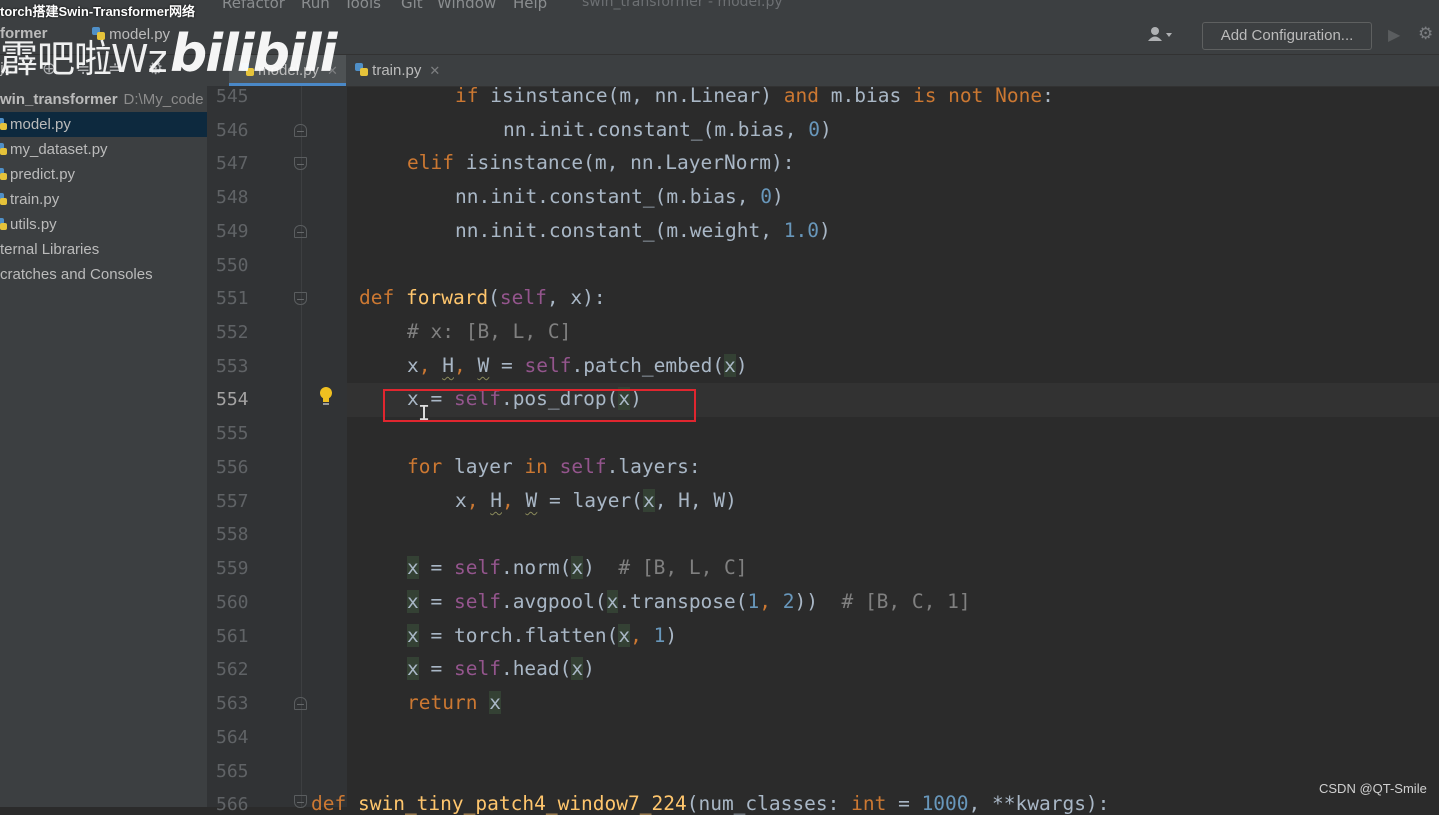 The width and height of the screenshot is (1439, 815). I want to click on menu-tools: Tools, so click(362, 6).